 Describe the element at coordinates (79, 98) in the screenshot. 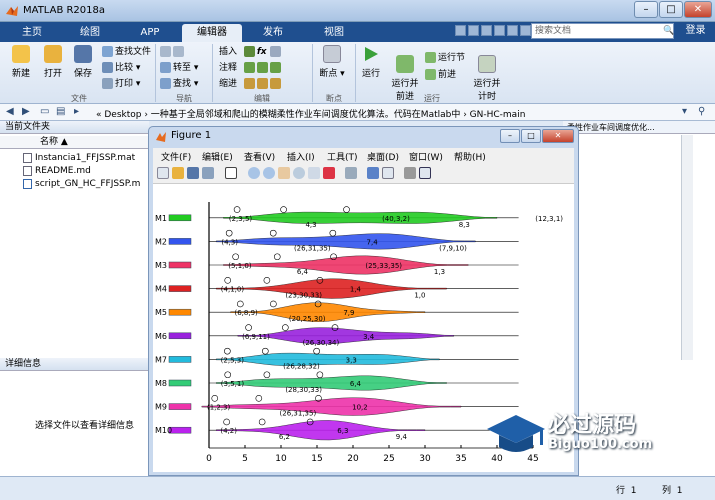

I see `group-label-file: 文件` at that location.